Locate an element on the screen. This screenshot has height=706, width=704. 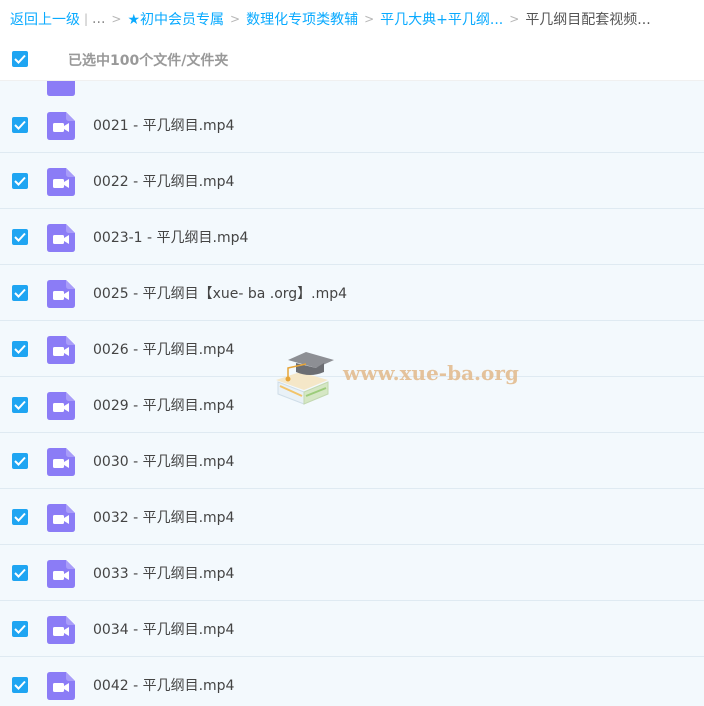
breadcrumb-item-subject: 数理化专项类教辅 is located at coordinates (302, 19).